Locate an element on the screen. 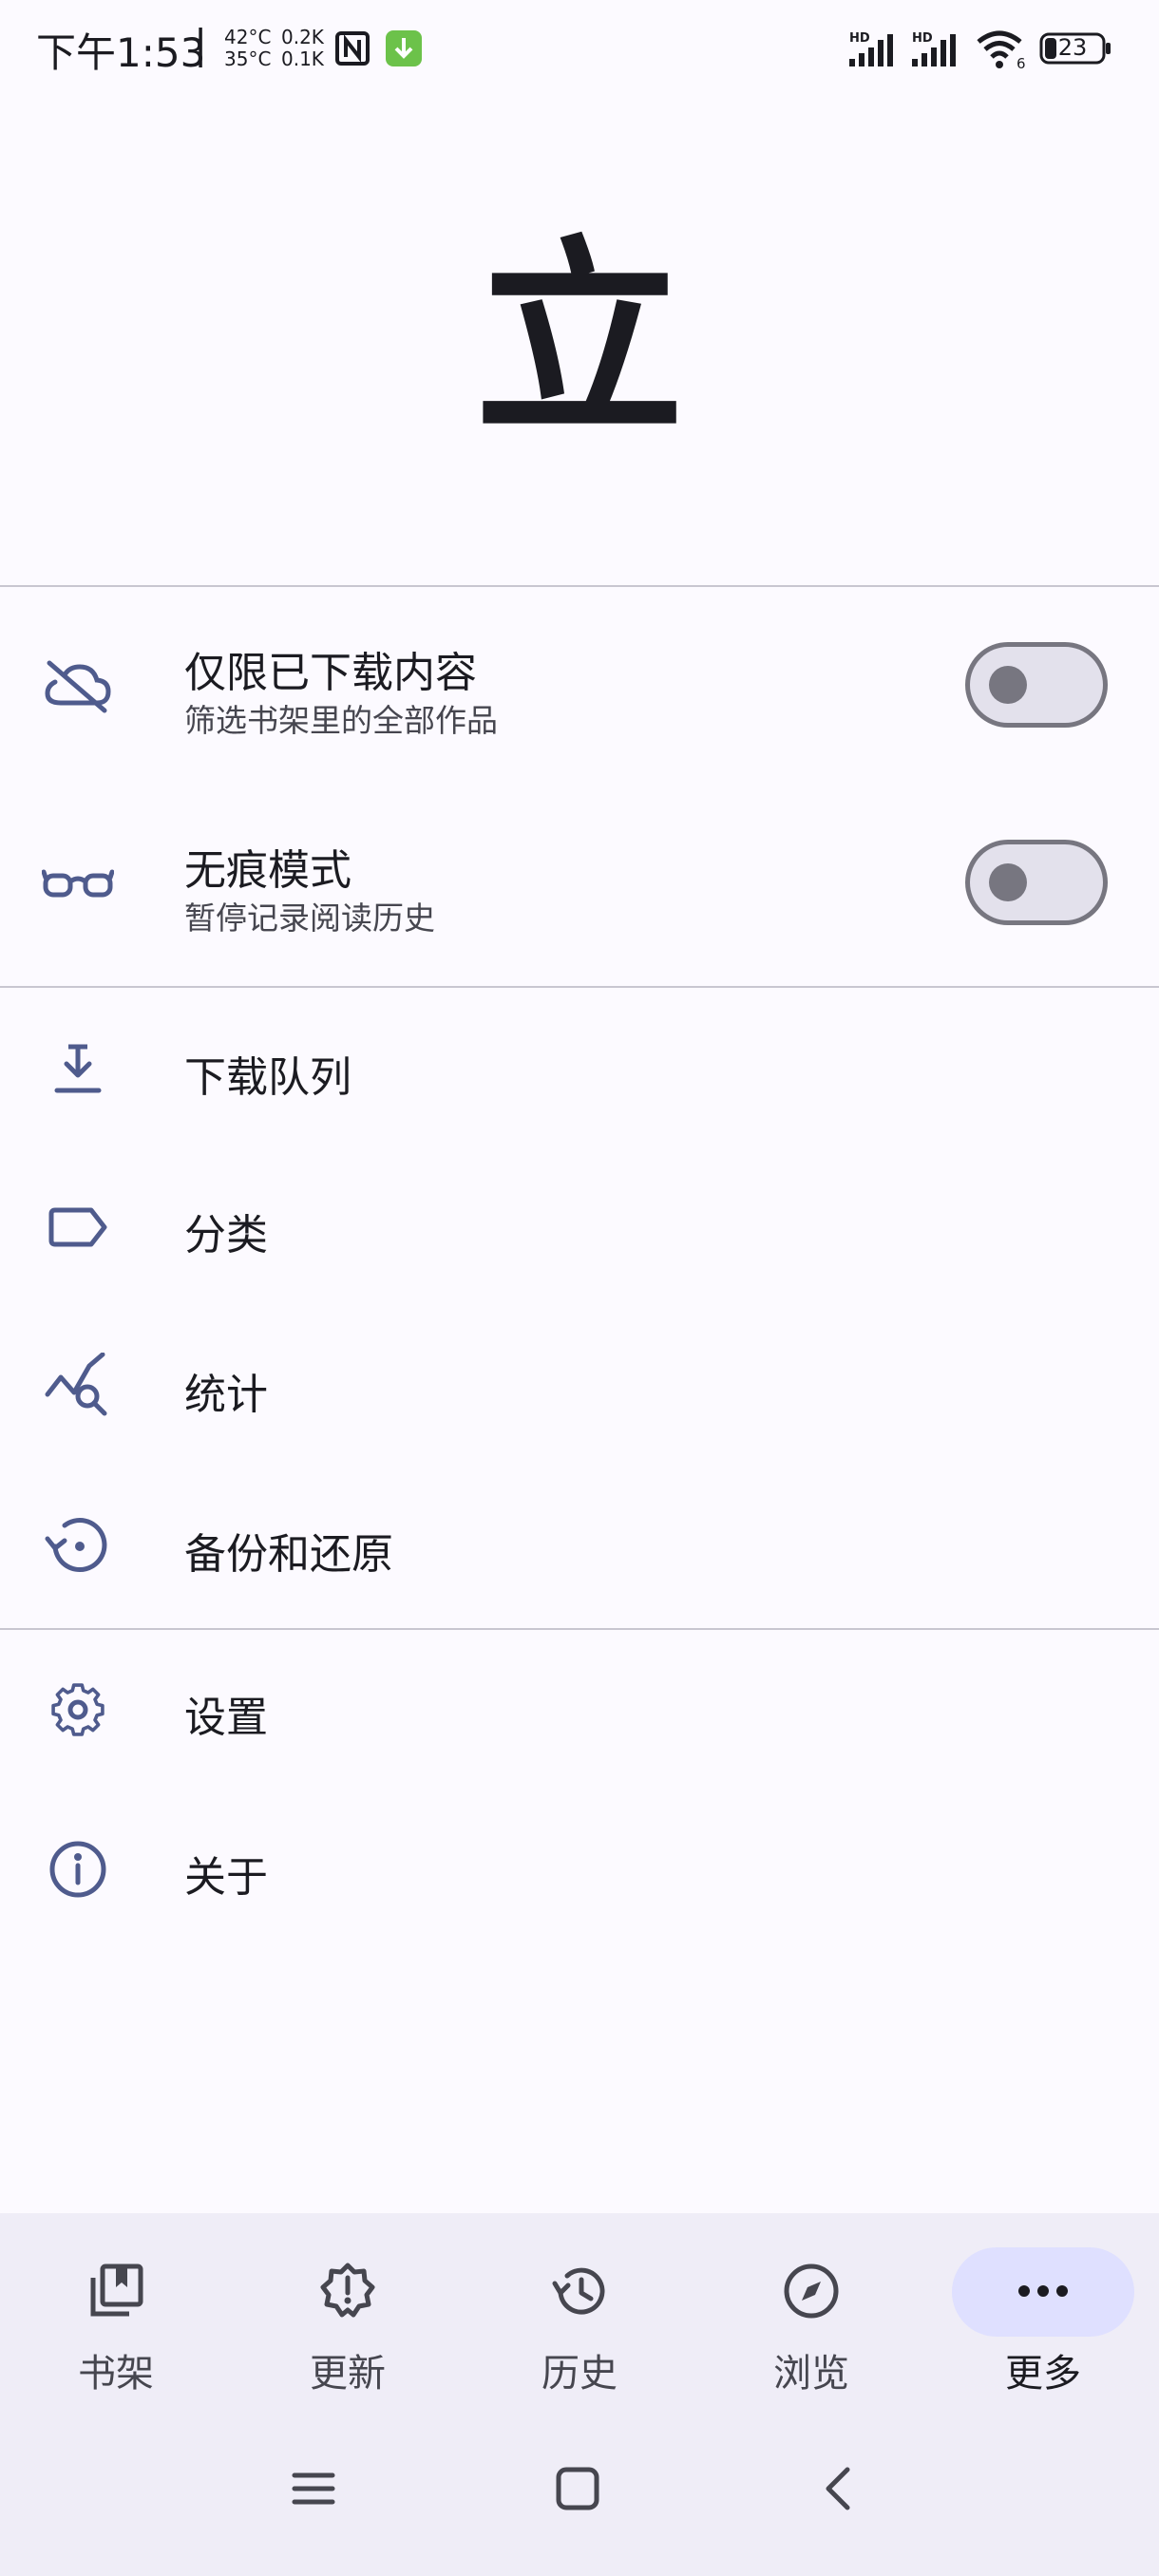 Image resolution: width=1159 pixels, height=2576 pixels. nav-updates: 更新 is located at coordinates (348, 2316).